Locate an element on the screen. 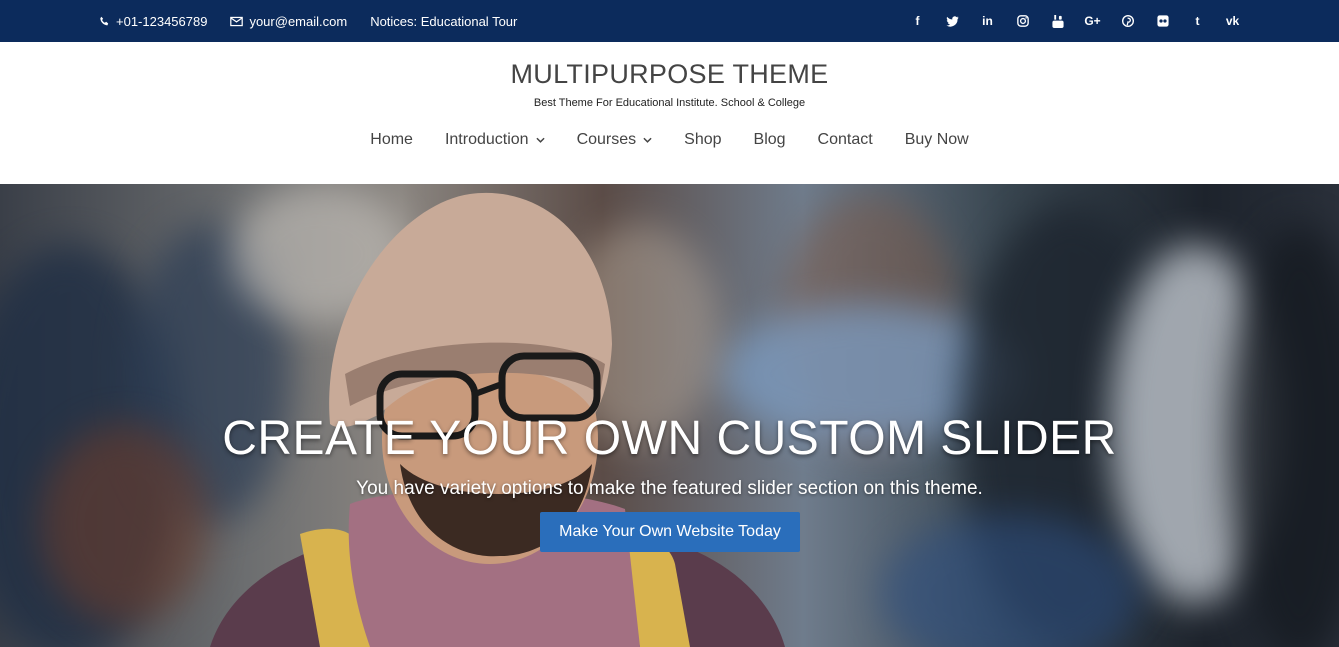  email-item: your@email.com is located at coordinates (288, 21).